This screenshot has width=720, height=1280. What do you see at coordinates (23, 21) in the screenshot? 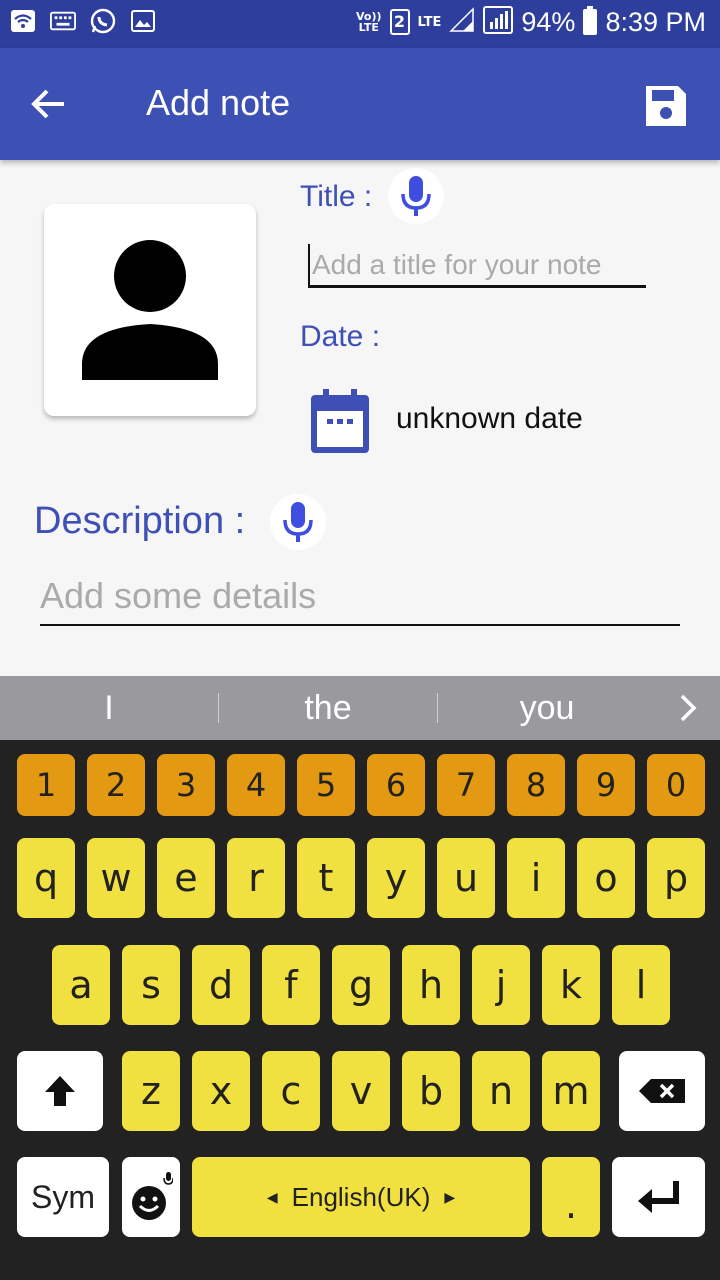
I see `wifi-icon` at bounding box center [23, 21].